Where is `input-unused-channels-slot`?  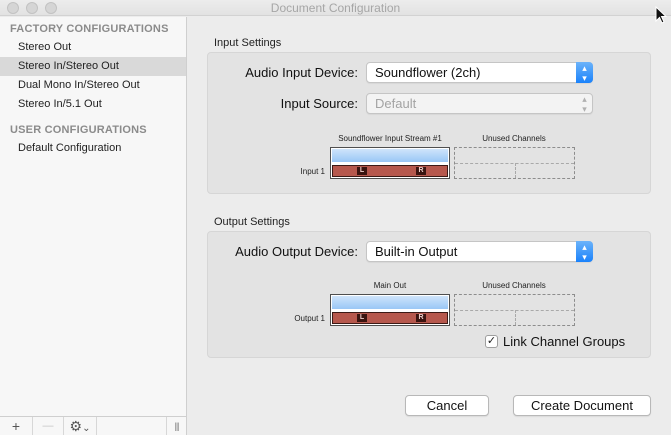
input-unused-channels-slot is located at coordinates (514, 163).